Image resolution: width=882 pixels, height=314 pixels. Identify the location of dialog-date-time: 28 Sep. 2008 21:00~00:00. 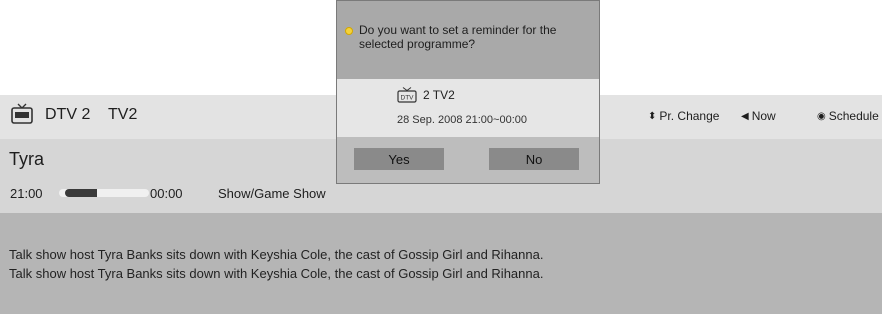
(462, 120).